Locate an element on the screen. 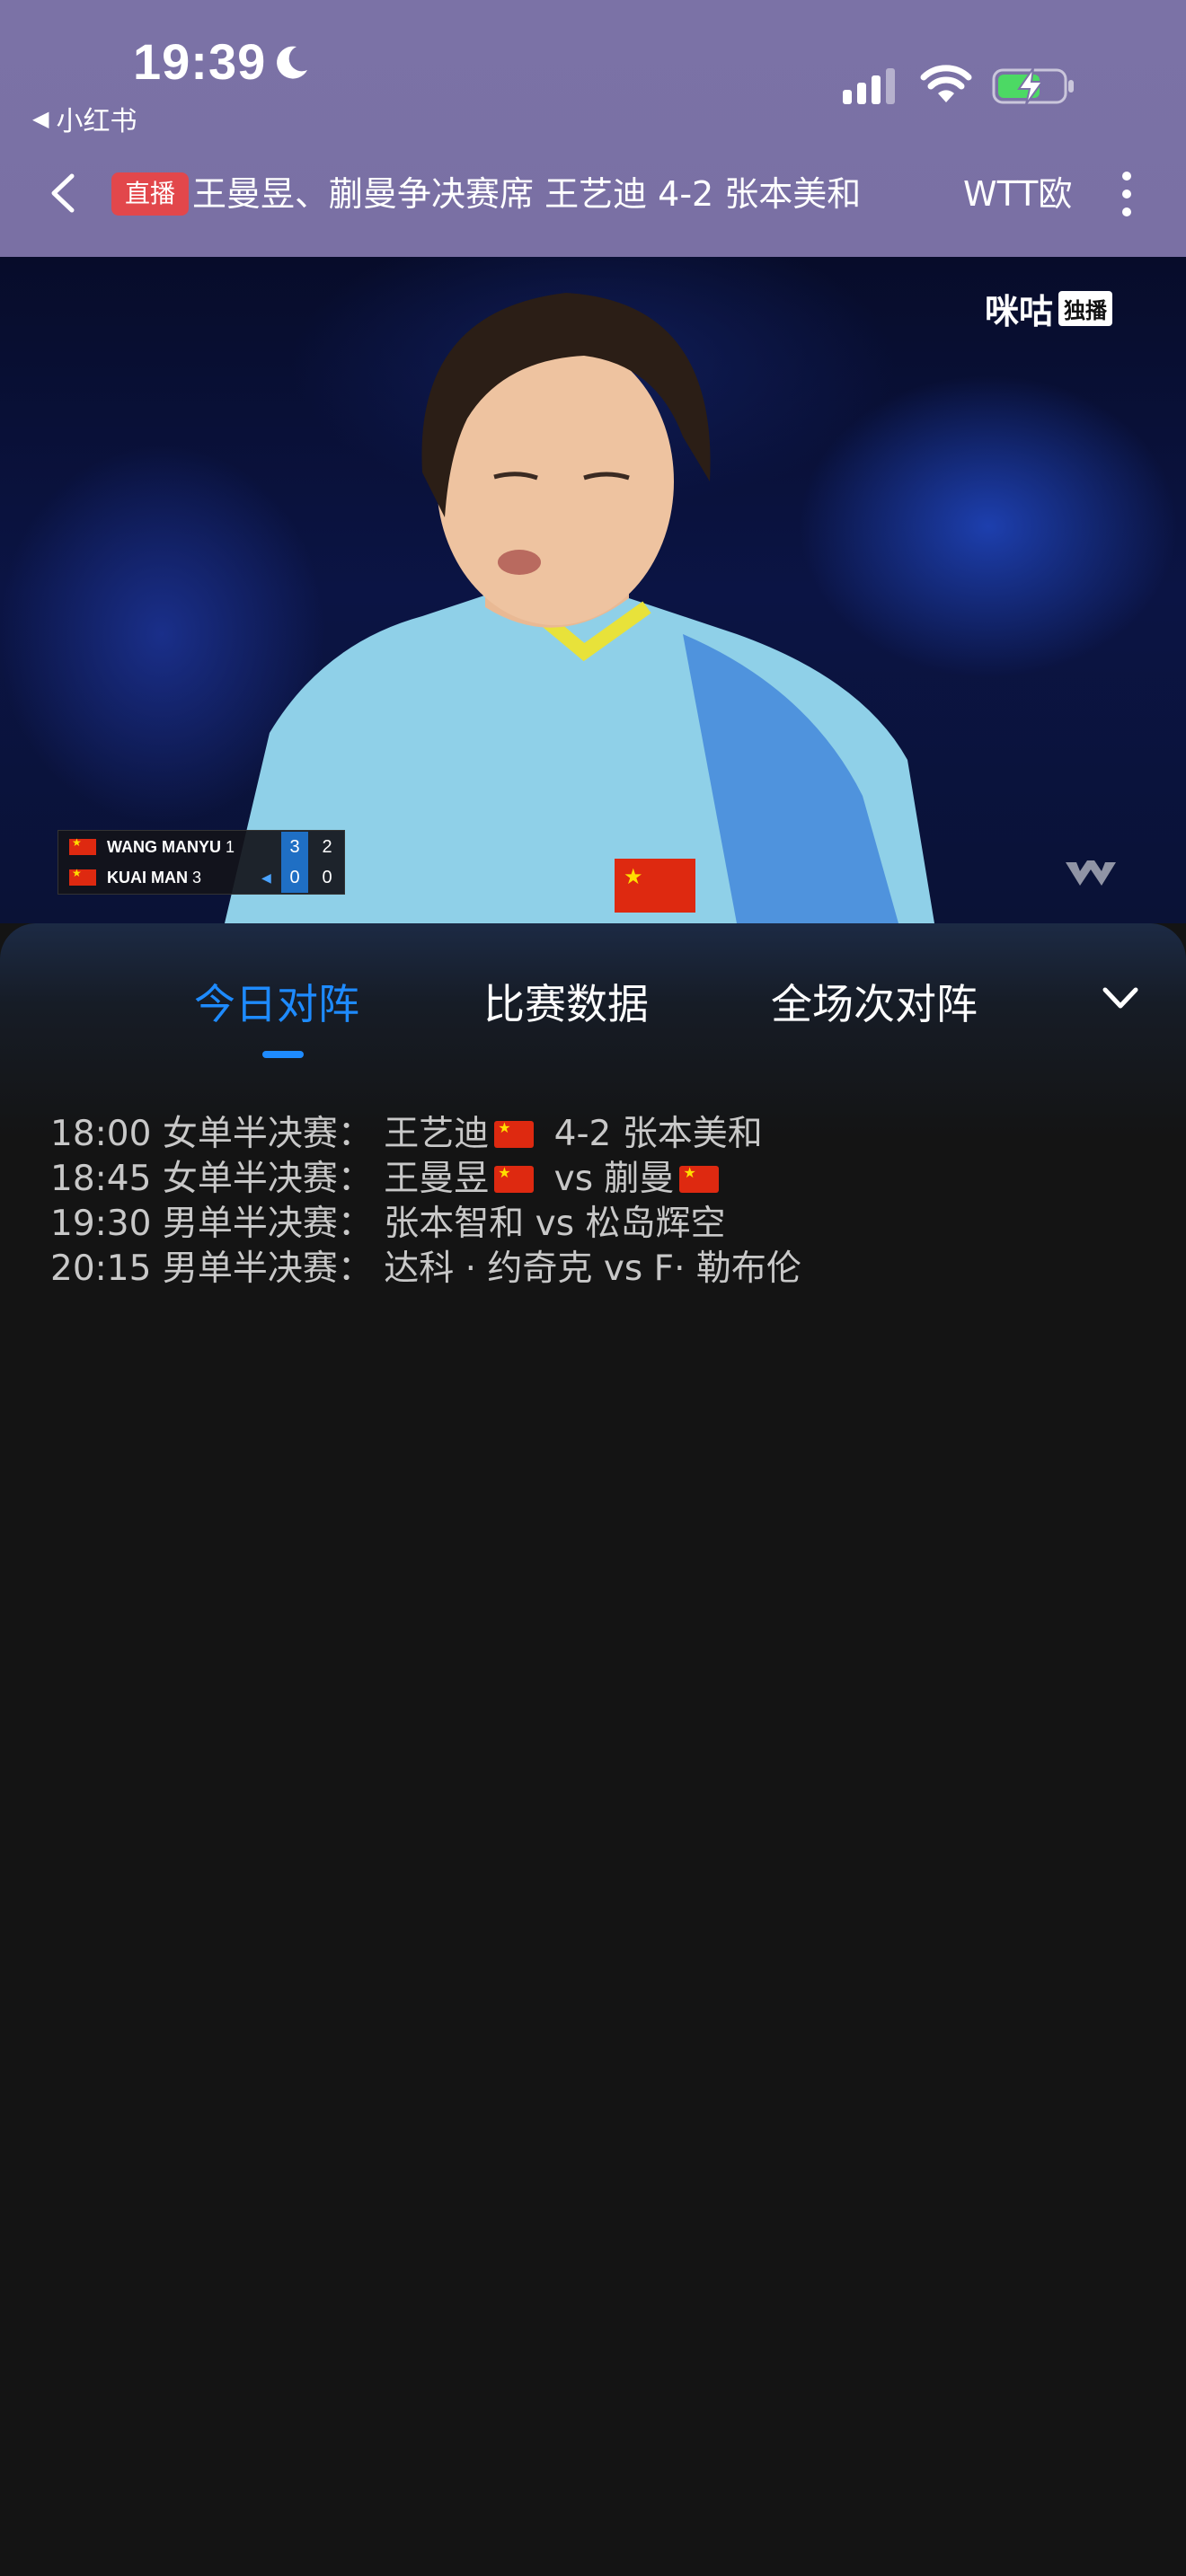  broadcaster-watermark: 咪咕 独播 is located at coordinates (1049, 308).